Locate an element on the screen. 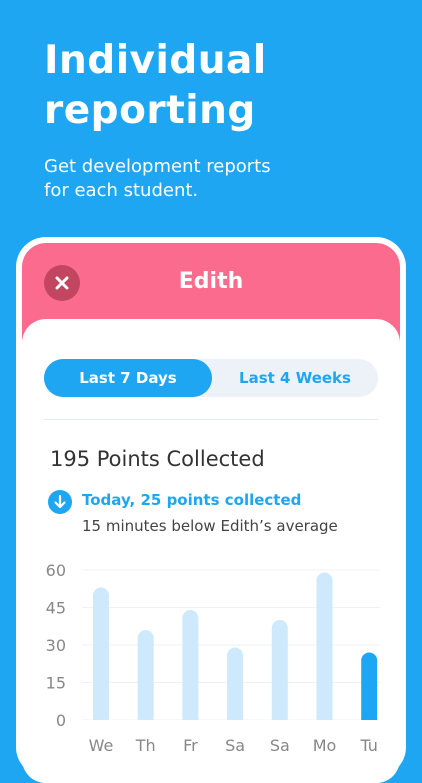 This screenshot has width=422, height=783. x-tick-label: Tu is located at coordinates (368, 745).